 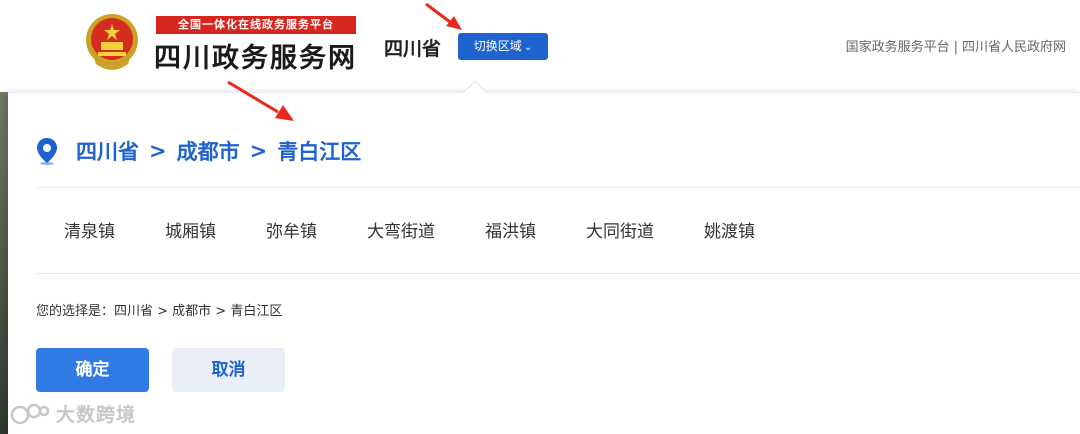 I want to click on background-strip, so click(x=4, y=263).